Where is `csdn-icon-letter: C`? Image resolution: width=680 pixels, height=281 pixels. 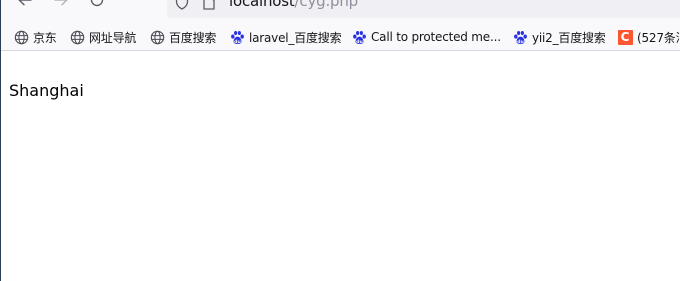 csdn-icon-letter: C is located at coordinates (625, 37).